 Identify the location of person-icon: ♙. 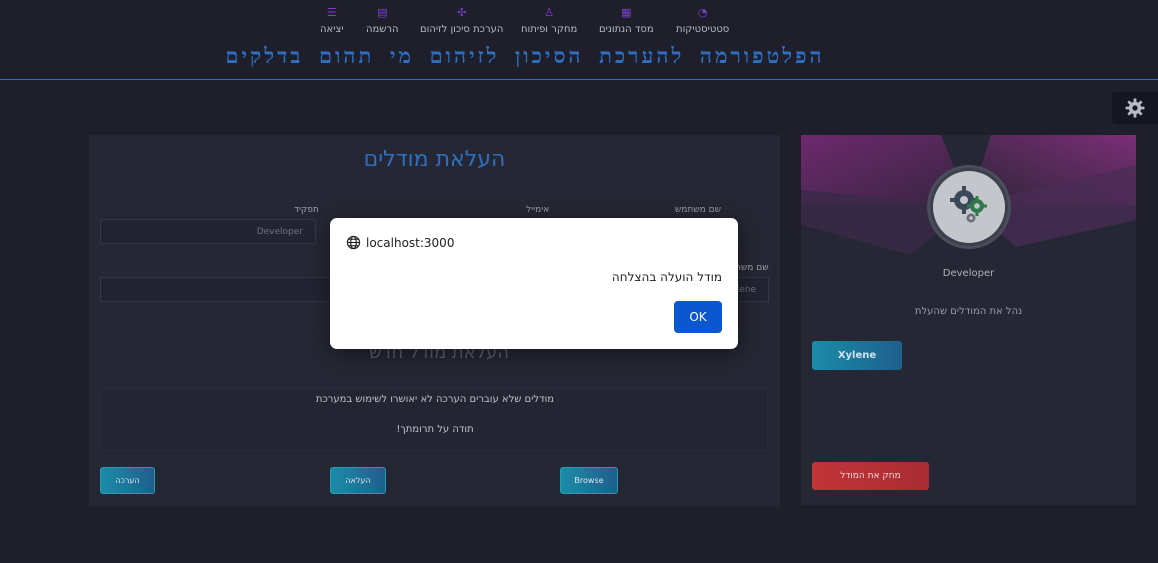
(549, 12).